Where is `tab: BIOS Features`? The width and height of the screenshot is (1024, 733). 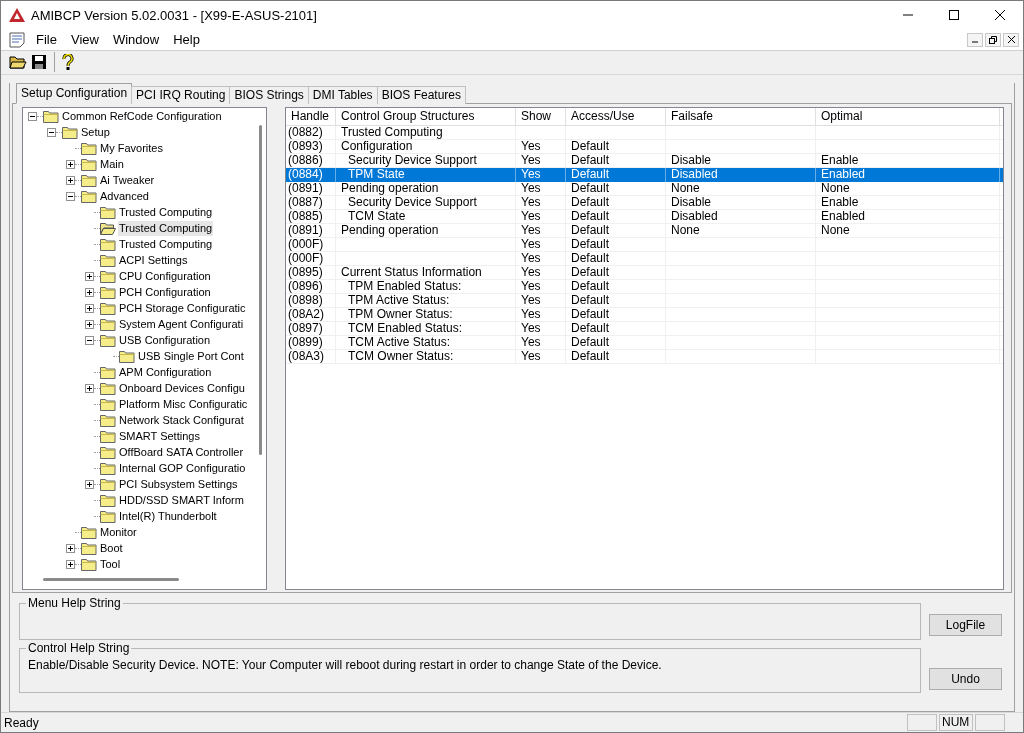
tab: BIOS Features is located at coordinates (421, 94).